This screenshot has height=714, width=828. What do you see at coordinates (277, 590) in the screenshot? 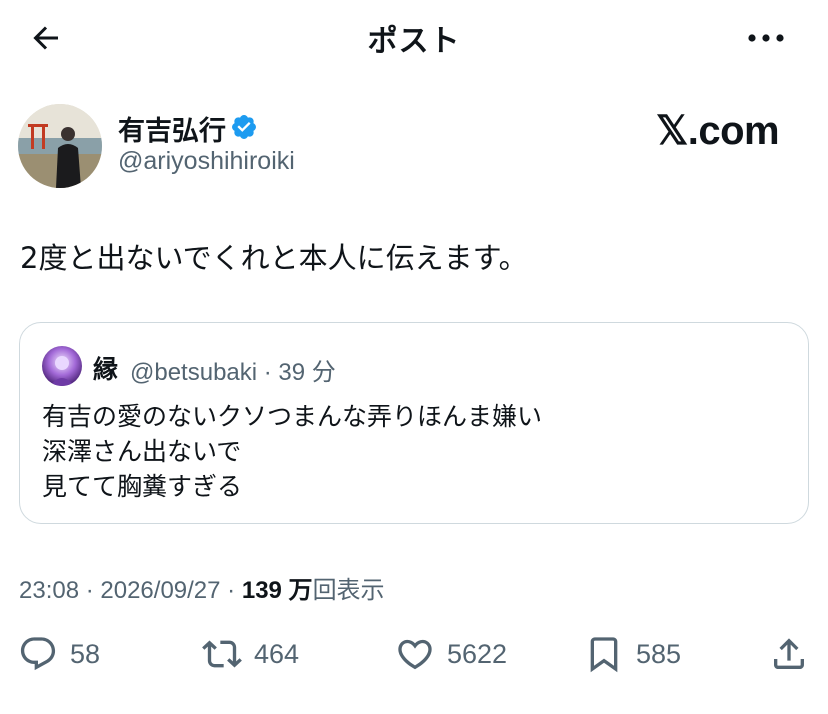
I see `views-count: 139 万` at bounding box center [277, 590].